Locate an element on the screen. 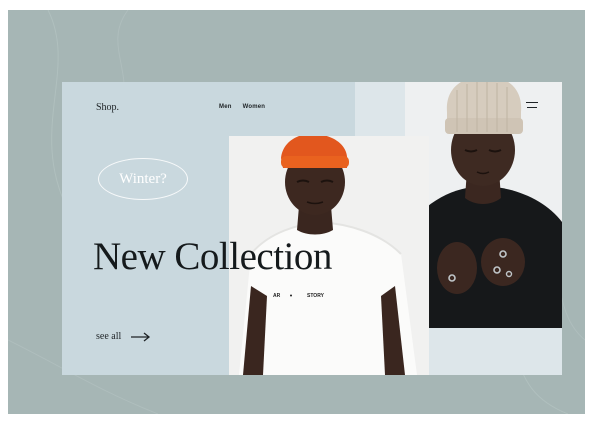 The height and width of the screenshot is (421, 591). shop-logo: Shop. is located at coordinates (107, 107).